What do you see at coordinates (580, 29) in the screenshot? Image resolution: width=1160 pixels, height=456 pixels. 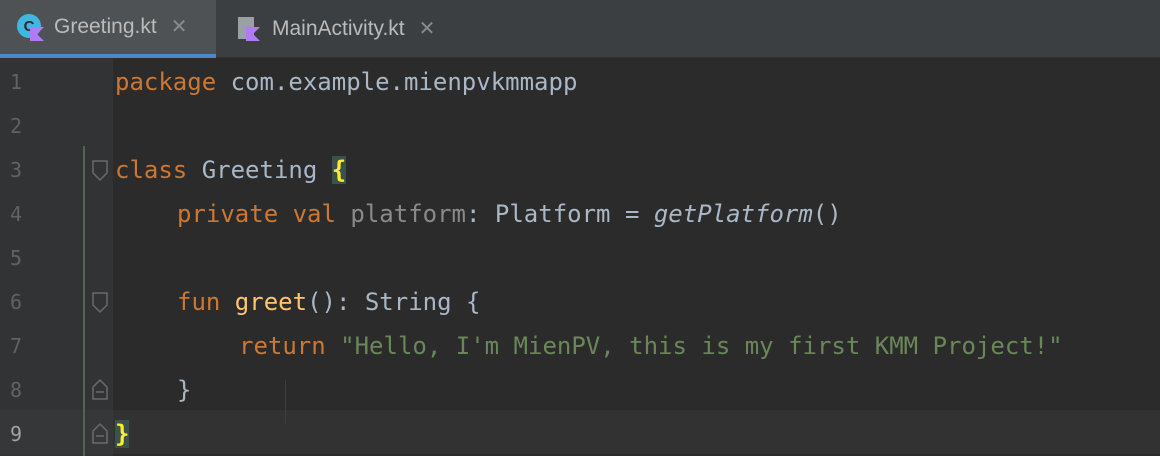 I see `editor-tab-bar: C Greeting.kt ✕ MainActivity.kt ✕` at bounding box center [580, 29].